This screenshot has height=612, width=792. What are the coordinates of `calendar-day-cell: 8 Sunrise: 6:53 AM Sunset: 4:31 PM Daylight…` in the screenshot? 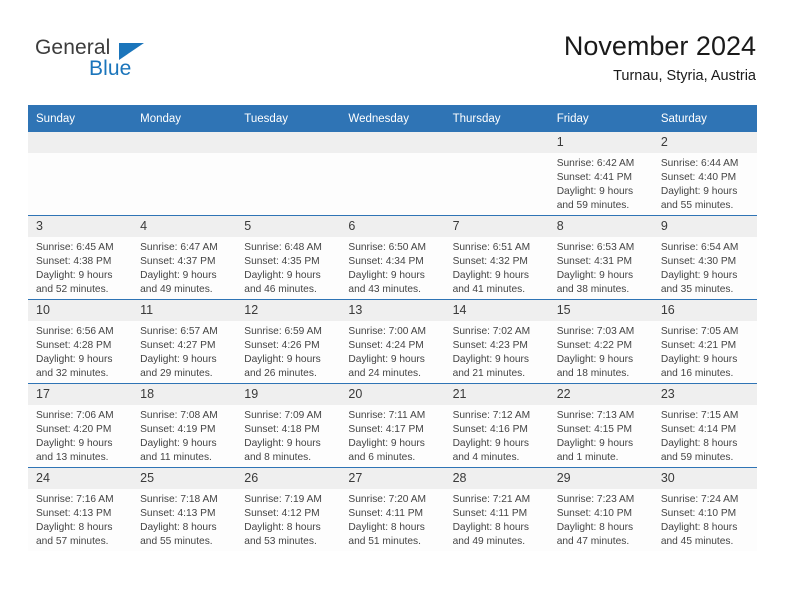 It's located at (600, 257).